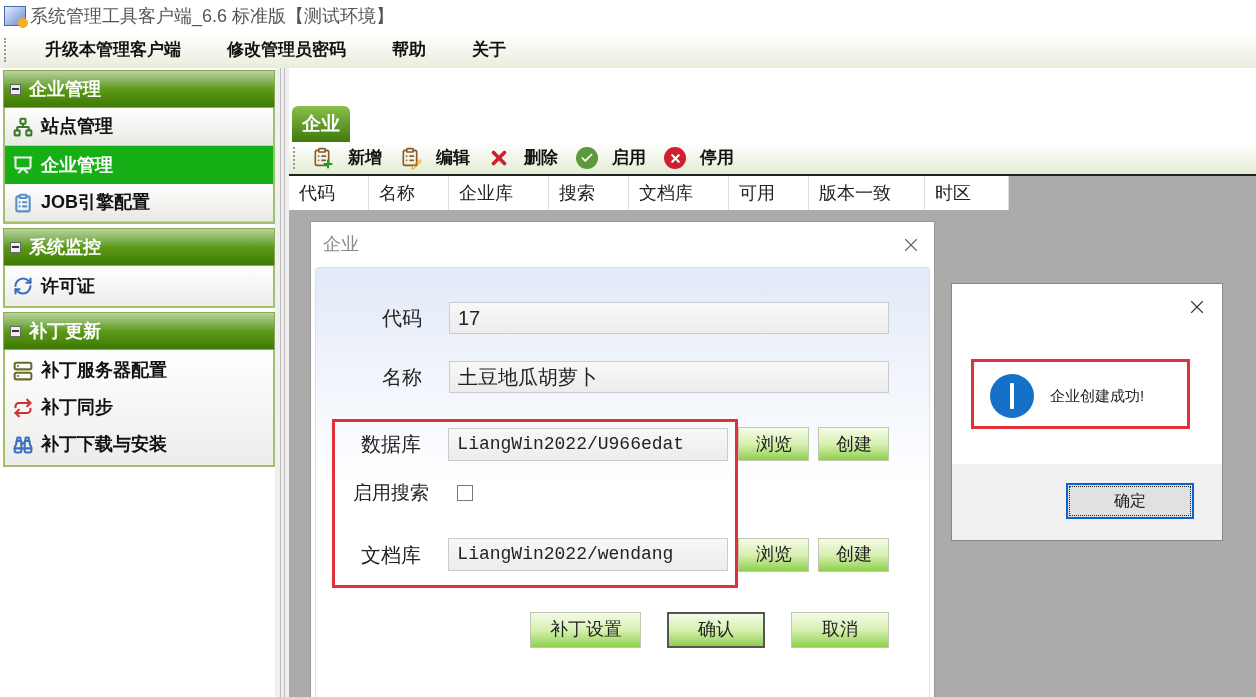 The image size is (1256, 697). Describe the element at coordinates (391, 555) in the screenshot. I see `field-label: 文档库` at that location.